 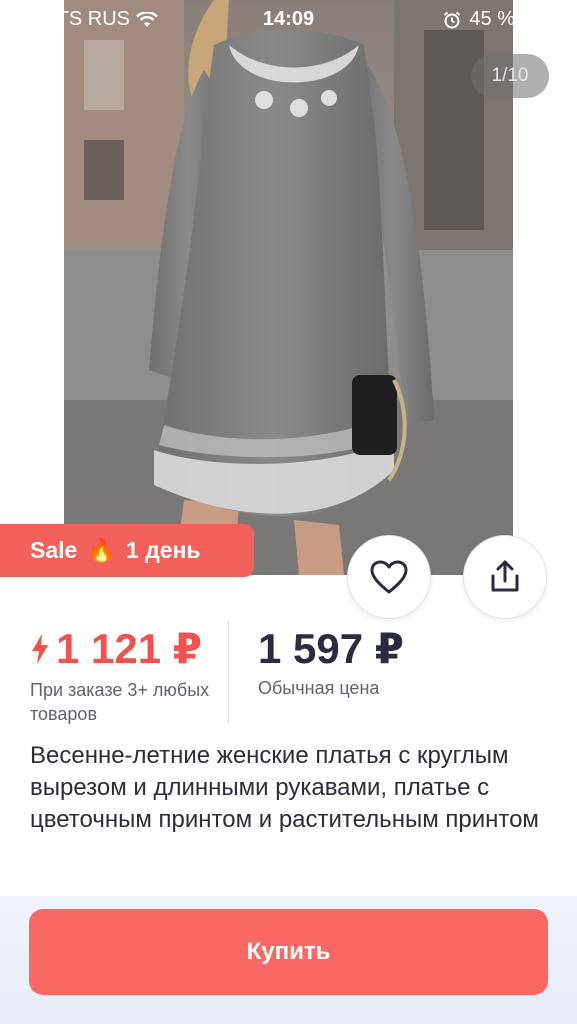 I want to click on status-bar: MTS RUS 14:09 45 %, so click(x=288, y=19).